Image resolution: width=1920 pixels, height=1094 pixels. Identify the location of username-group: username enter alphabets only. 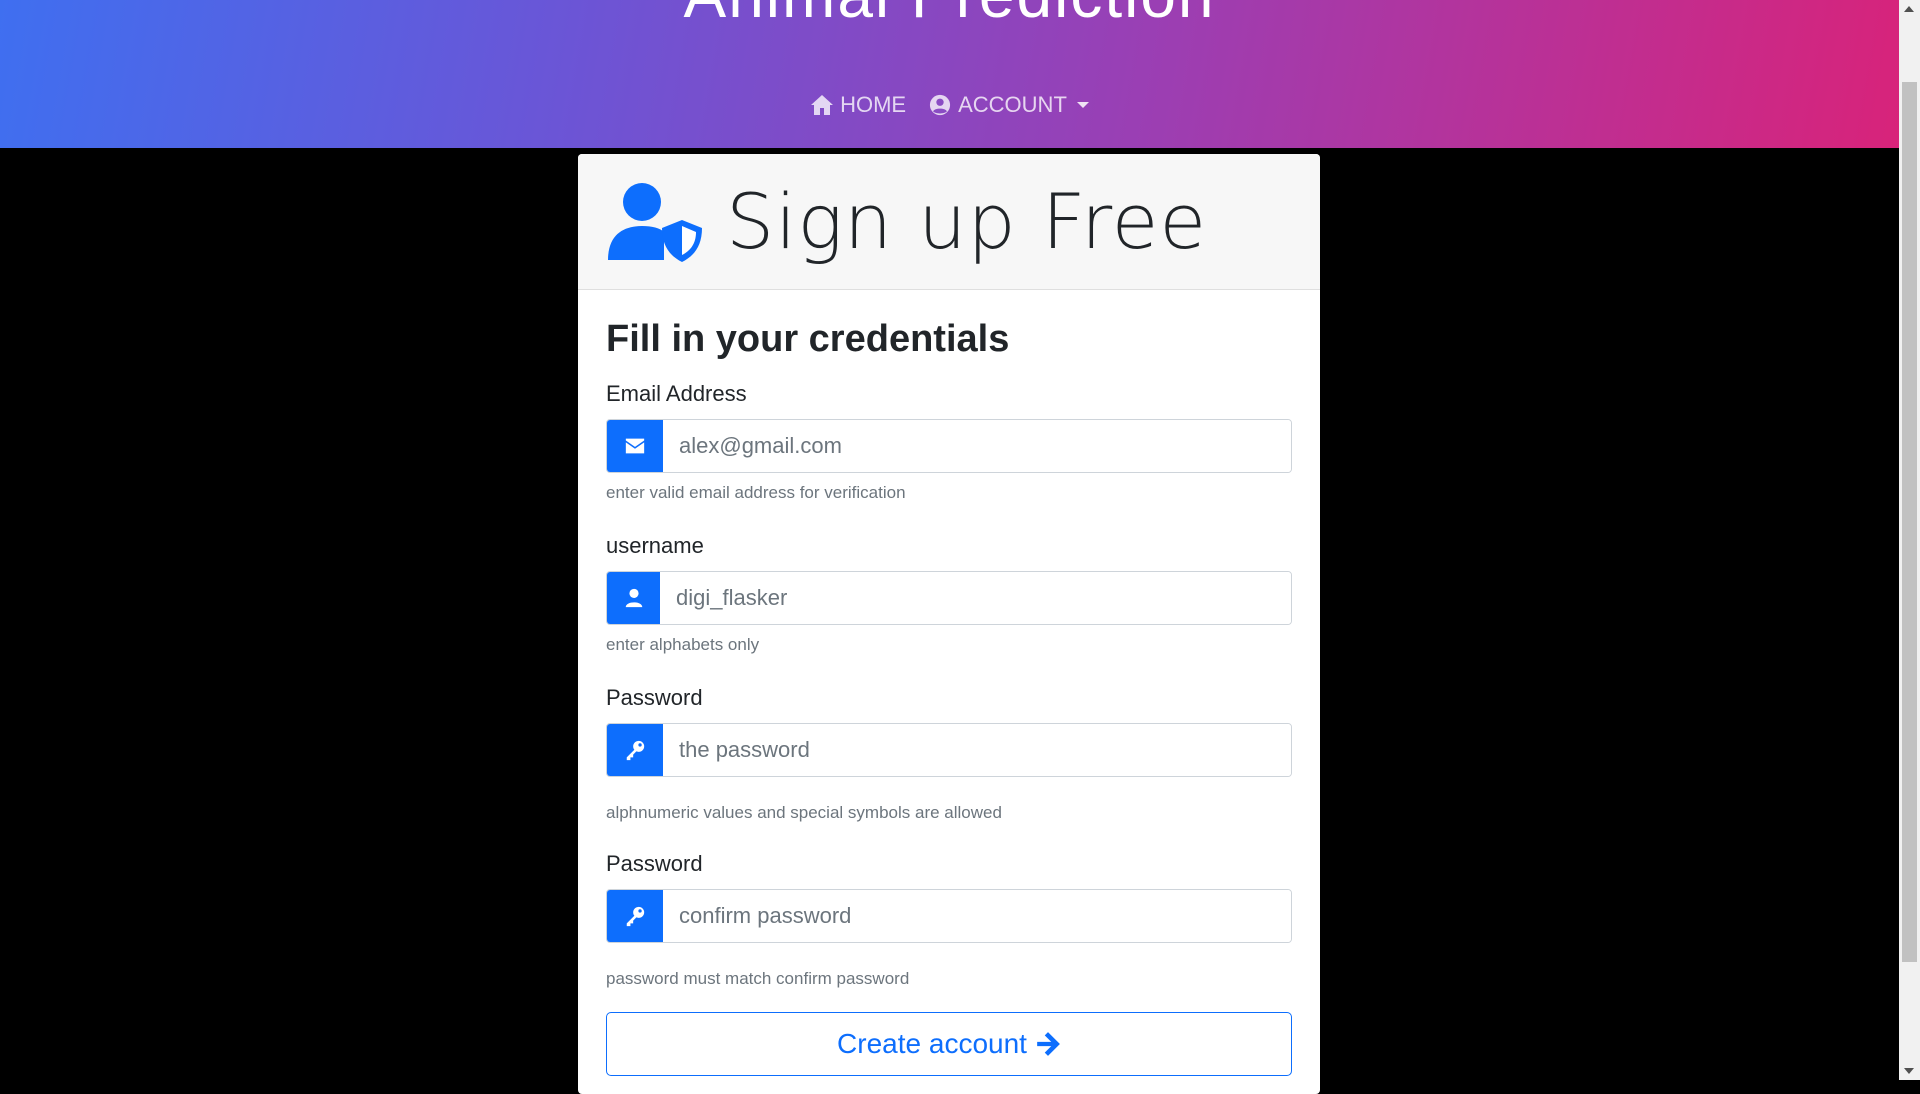
(949, 594).